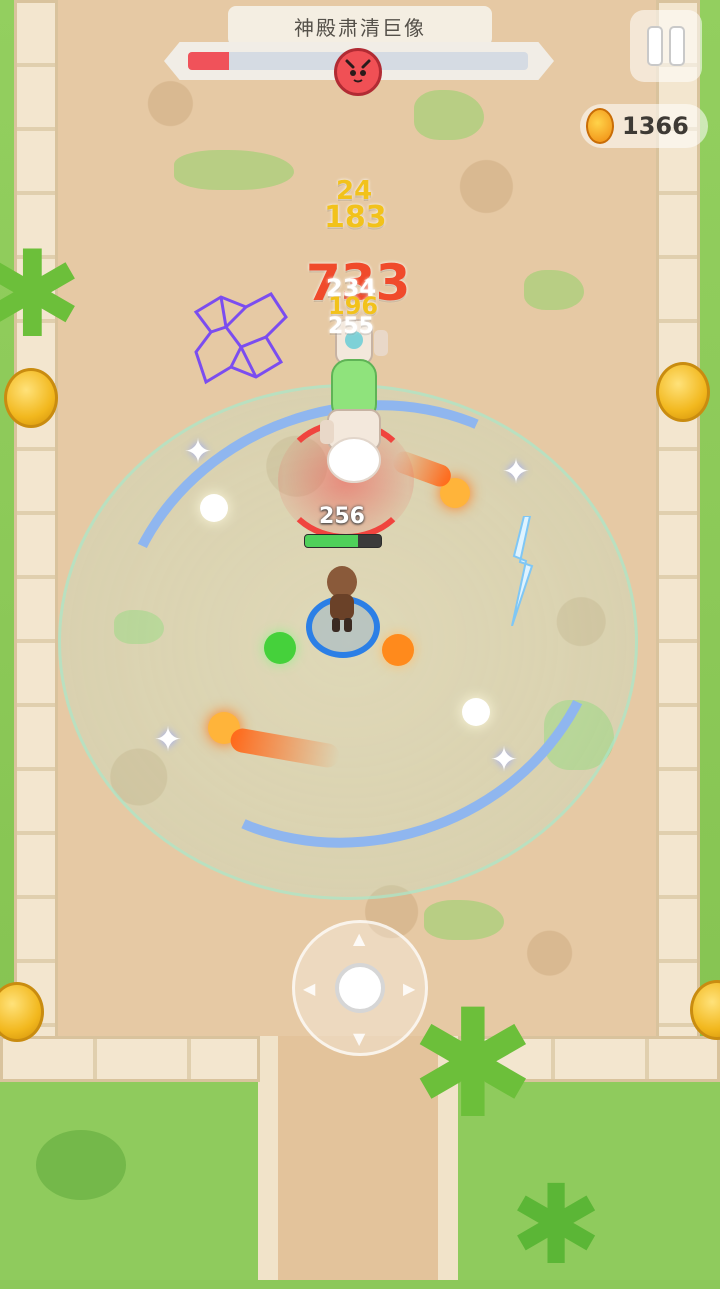 This screenshot has height=1289, width=720. I want to click on joystick-right-arrow-icon: ▶, so click(409, 988).